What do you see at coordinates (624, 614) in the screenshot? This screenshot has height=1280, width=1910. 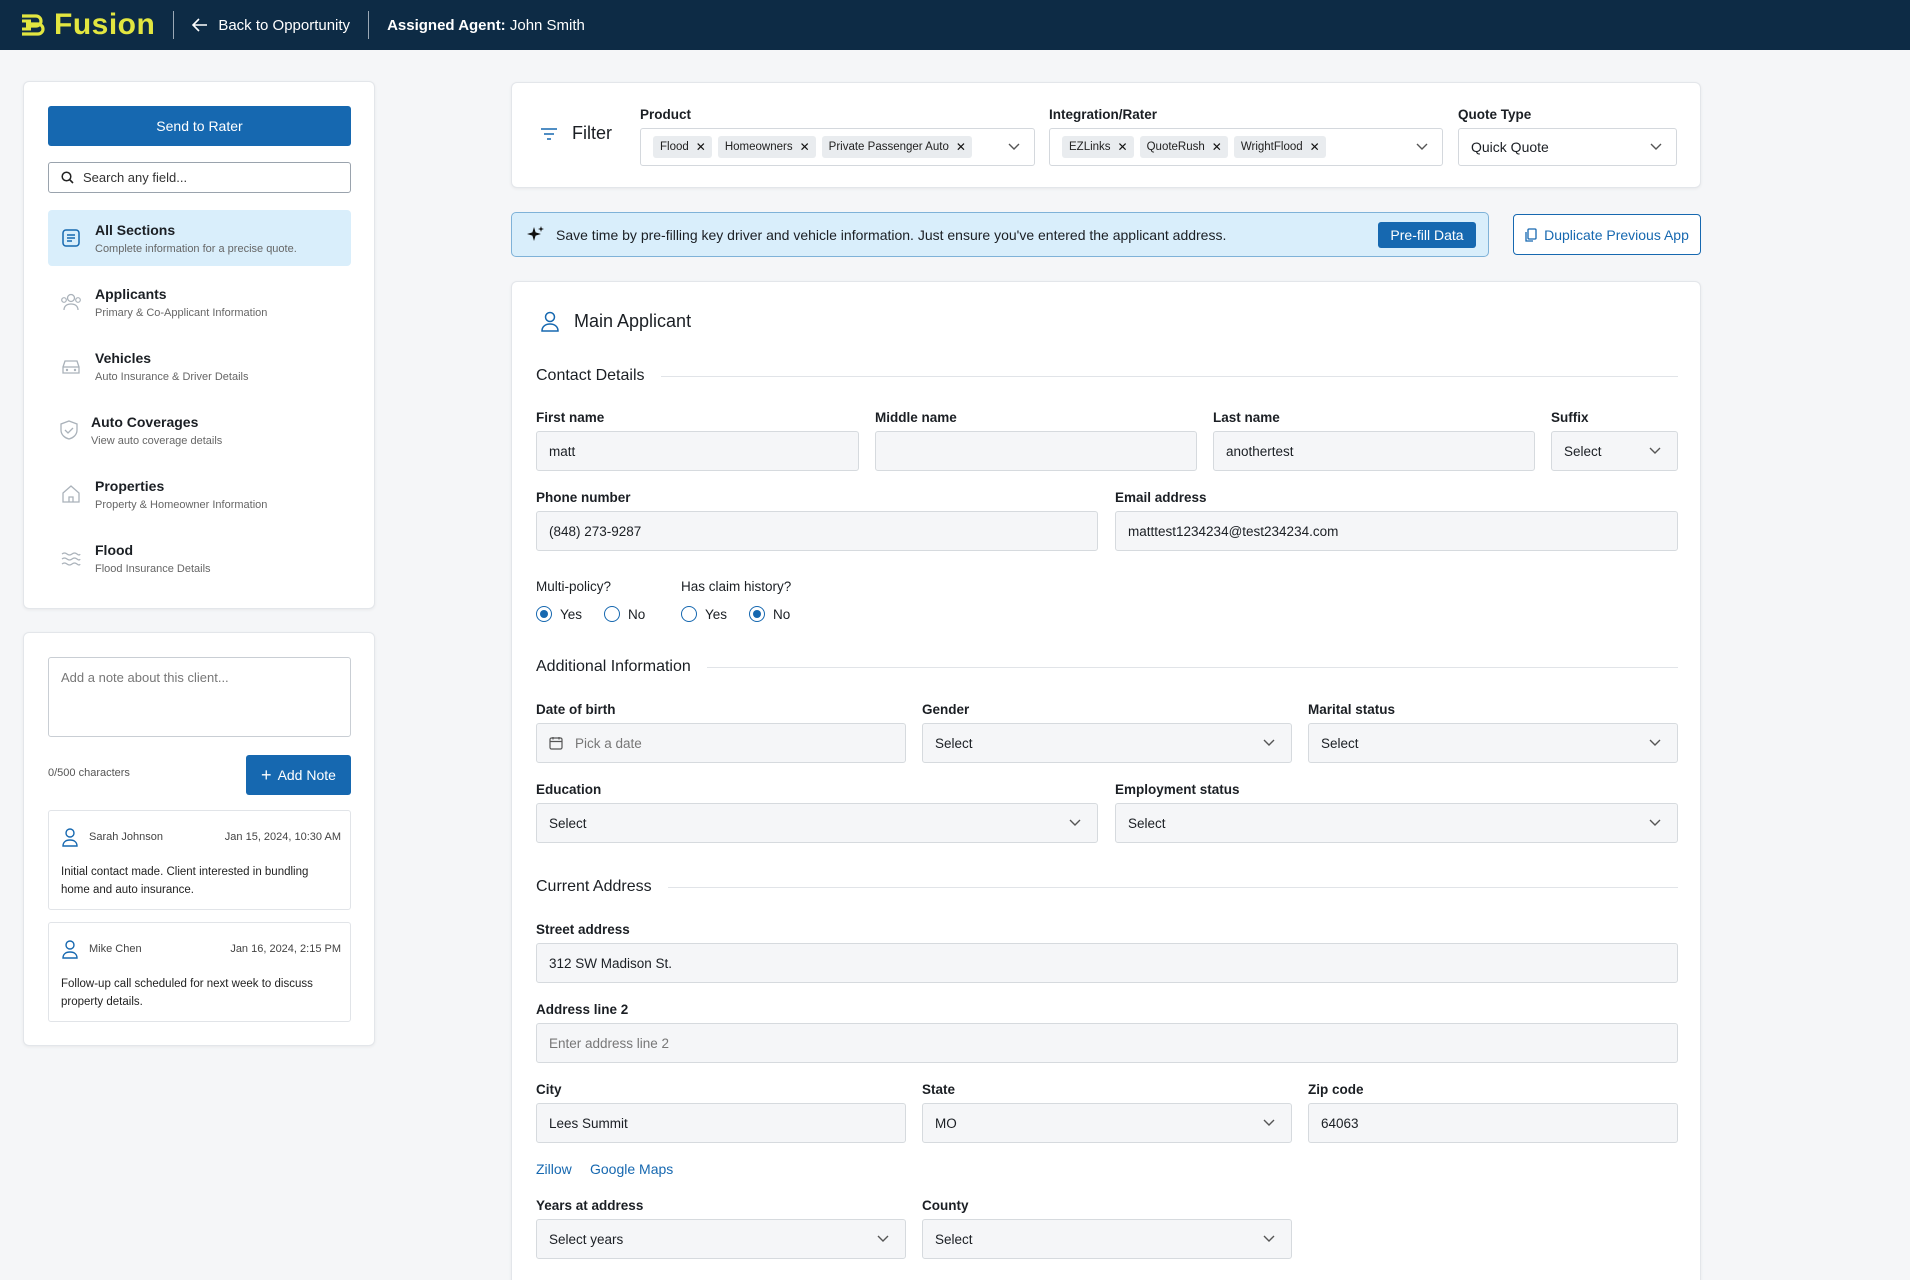 I see `multi-policy-no-radio: No` at bounding box center [624, 614].